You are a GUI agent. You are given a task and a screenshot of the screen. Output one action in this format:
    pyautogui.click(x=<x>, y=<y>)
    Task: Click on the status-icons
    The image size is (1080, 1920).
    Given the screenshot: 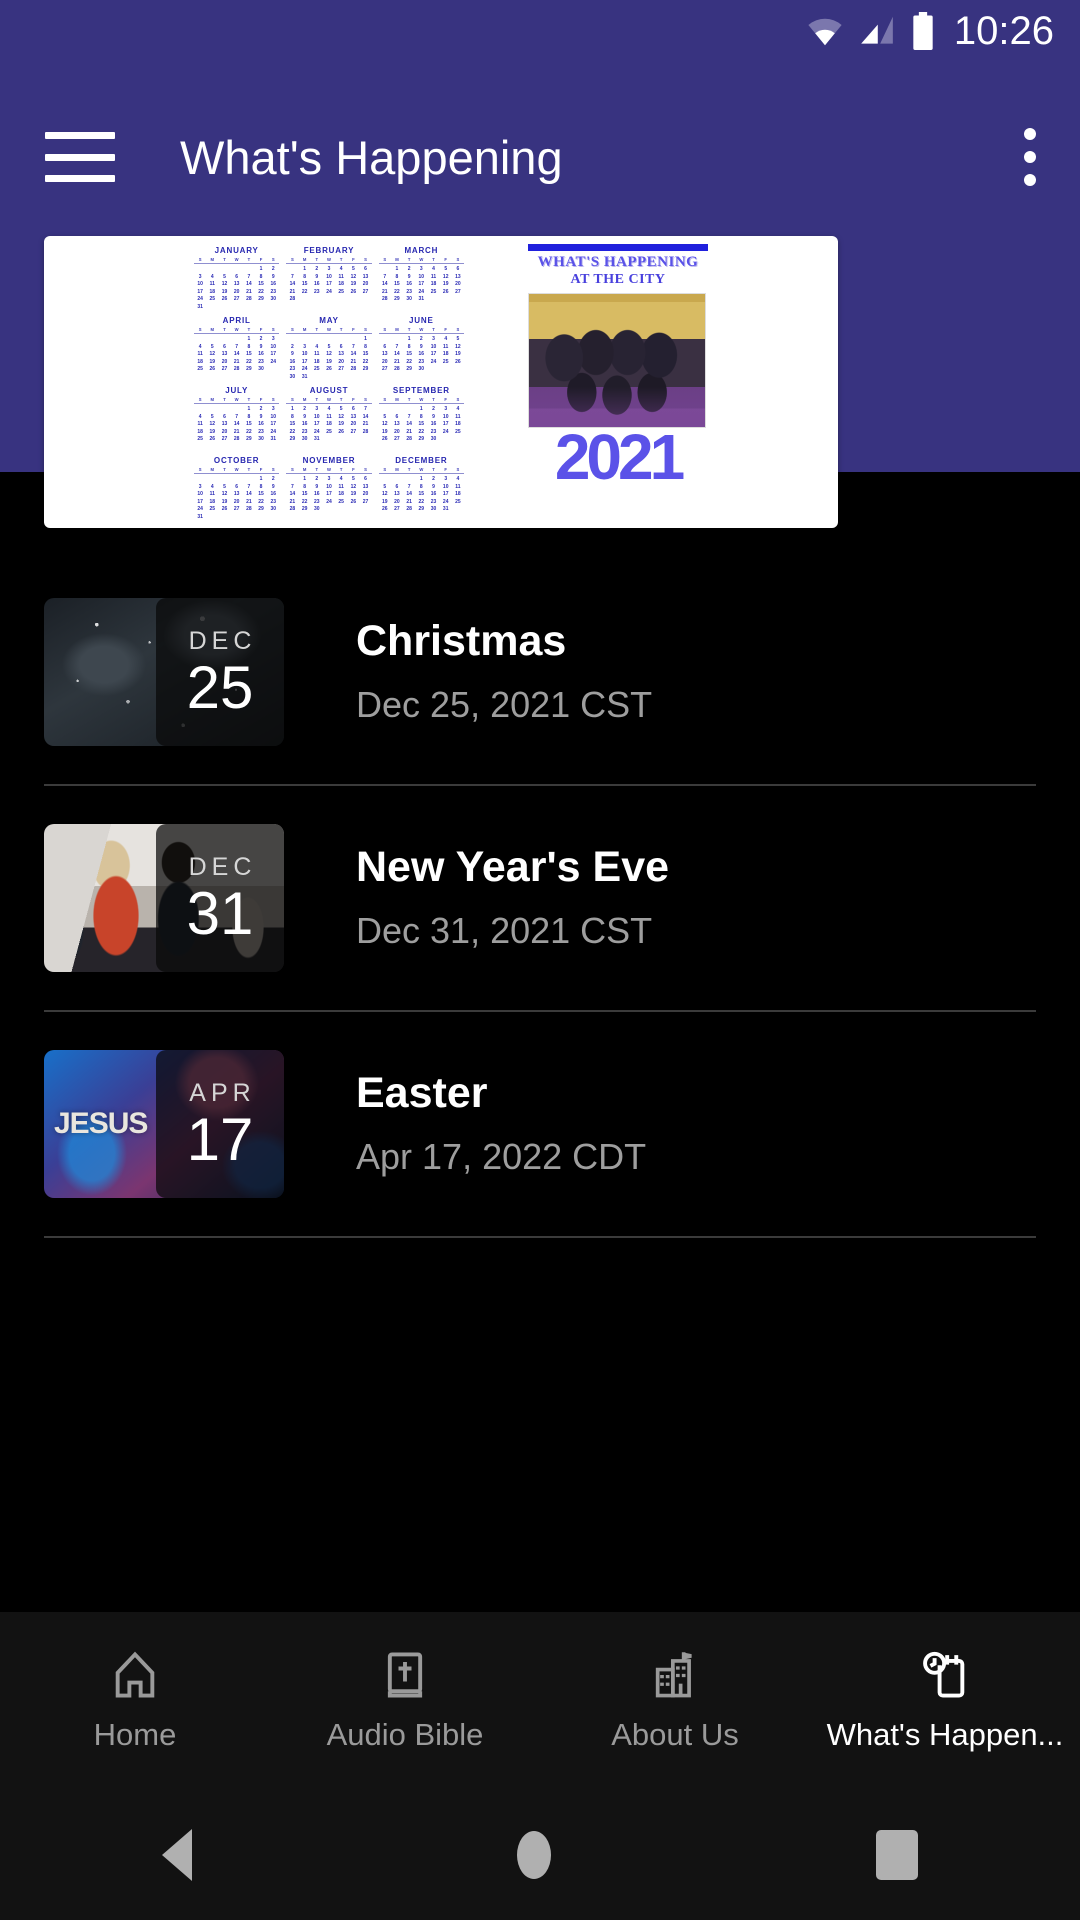 What is the action you would take?
    pyautogui.click(x=871, y=31)
    